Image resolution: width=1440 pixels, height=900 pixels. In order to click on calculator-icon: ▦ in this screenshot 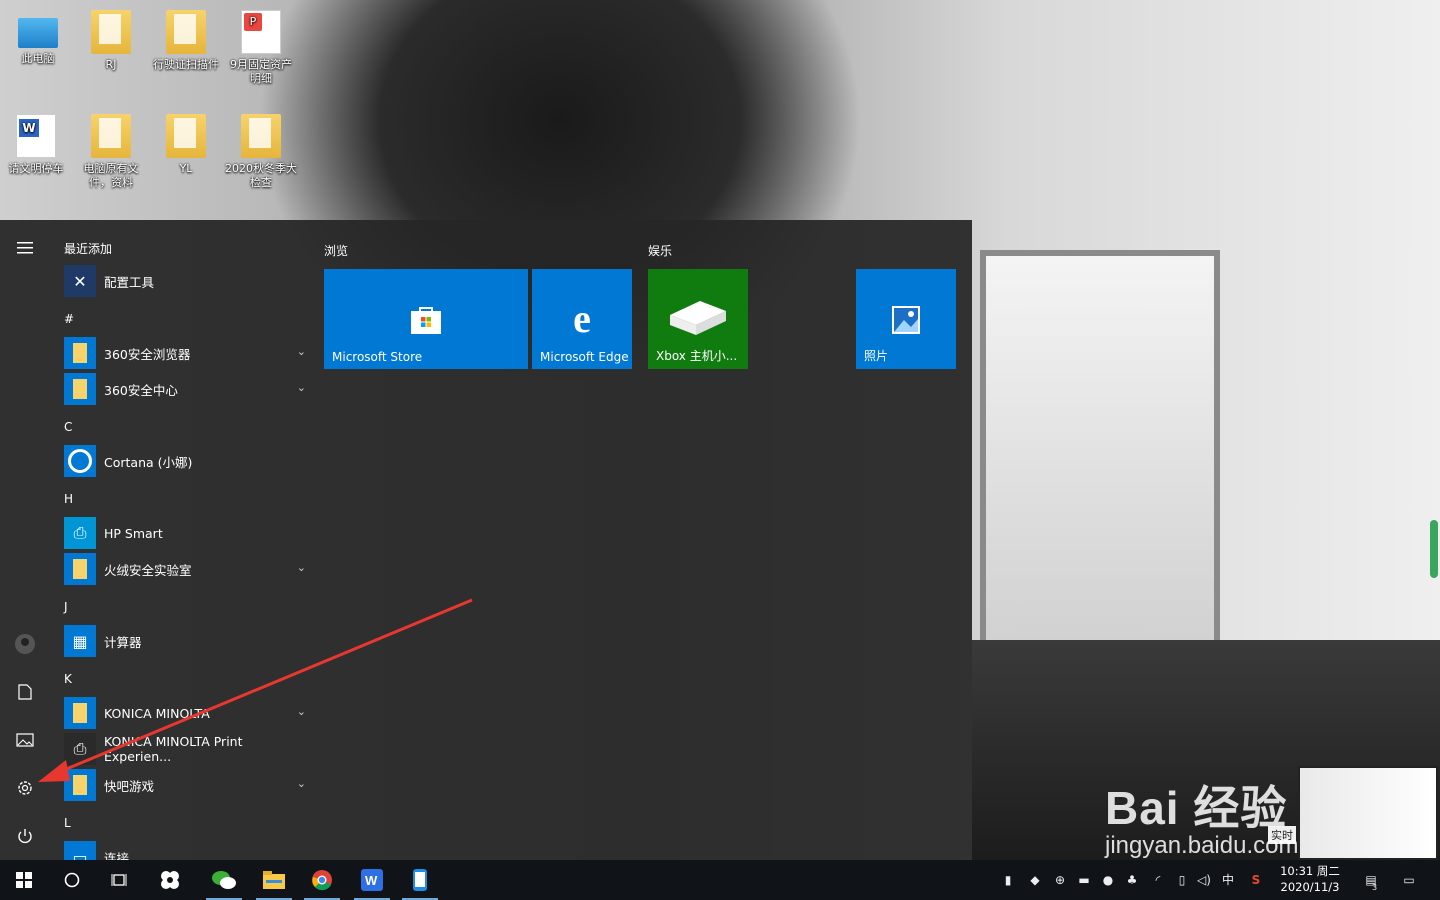, I will do `click(80, 641)`.